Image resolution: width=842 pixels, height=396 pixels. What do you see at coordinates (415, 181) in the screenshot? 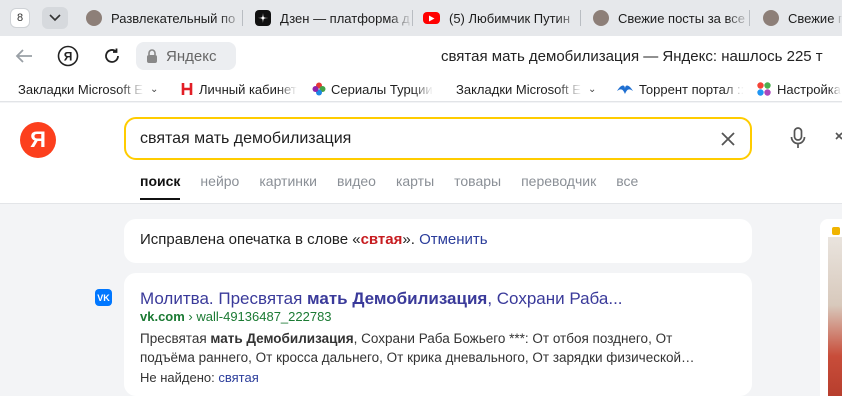
I see `tab-karty: карты` at bounding box center [415, 181].